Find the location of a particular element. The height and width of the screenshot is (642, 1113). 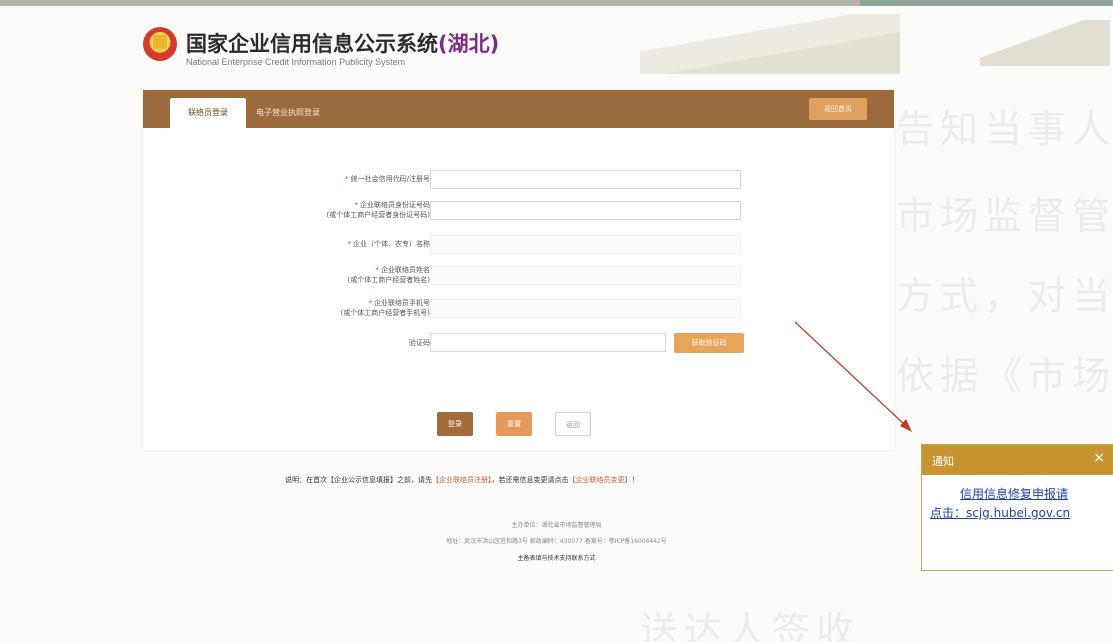

liaison-name-input is located at coordinates (585, 275).